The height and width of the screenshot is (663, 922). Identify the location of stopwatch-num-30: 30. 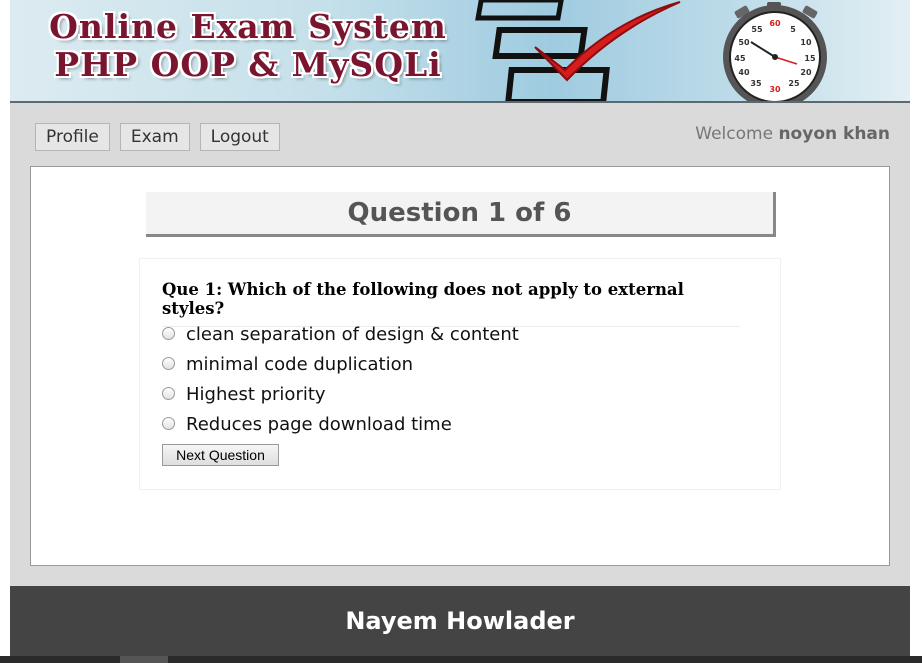
(775, 89).